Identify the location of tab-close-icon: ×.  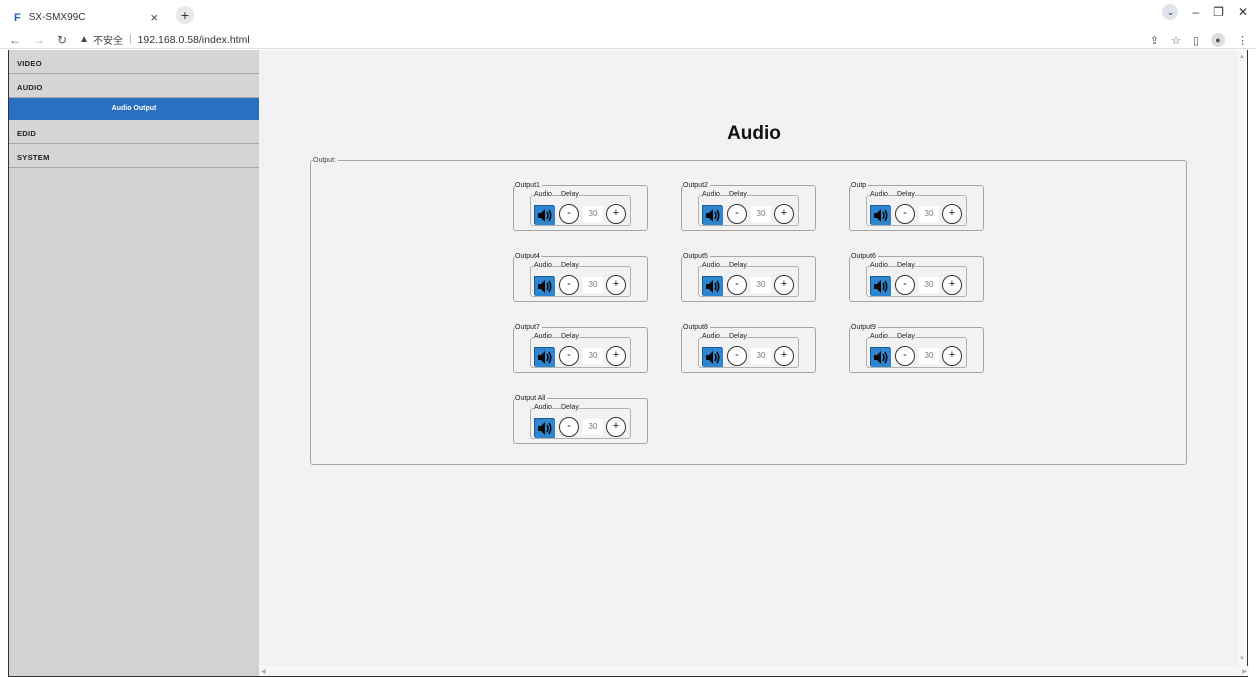
(154, 17).